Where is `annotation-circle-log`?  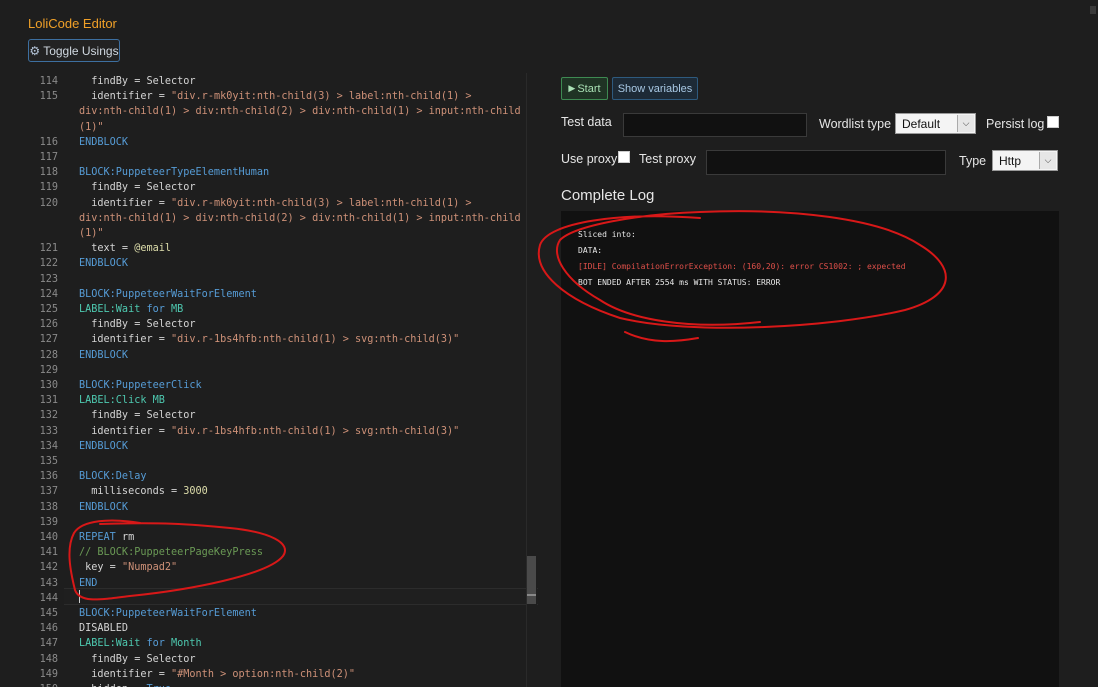 annotation-circle-log is located at coordinates (742, 269).